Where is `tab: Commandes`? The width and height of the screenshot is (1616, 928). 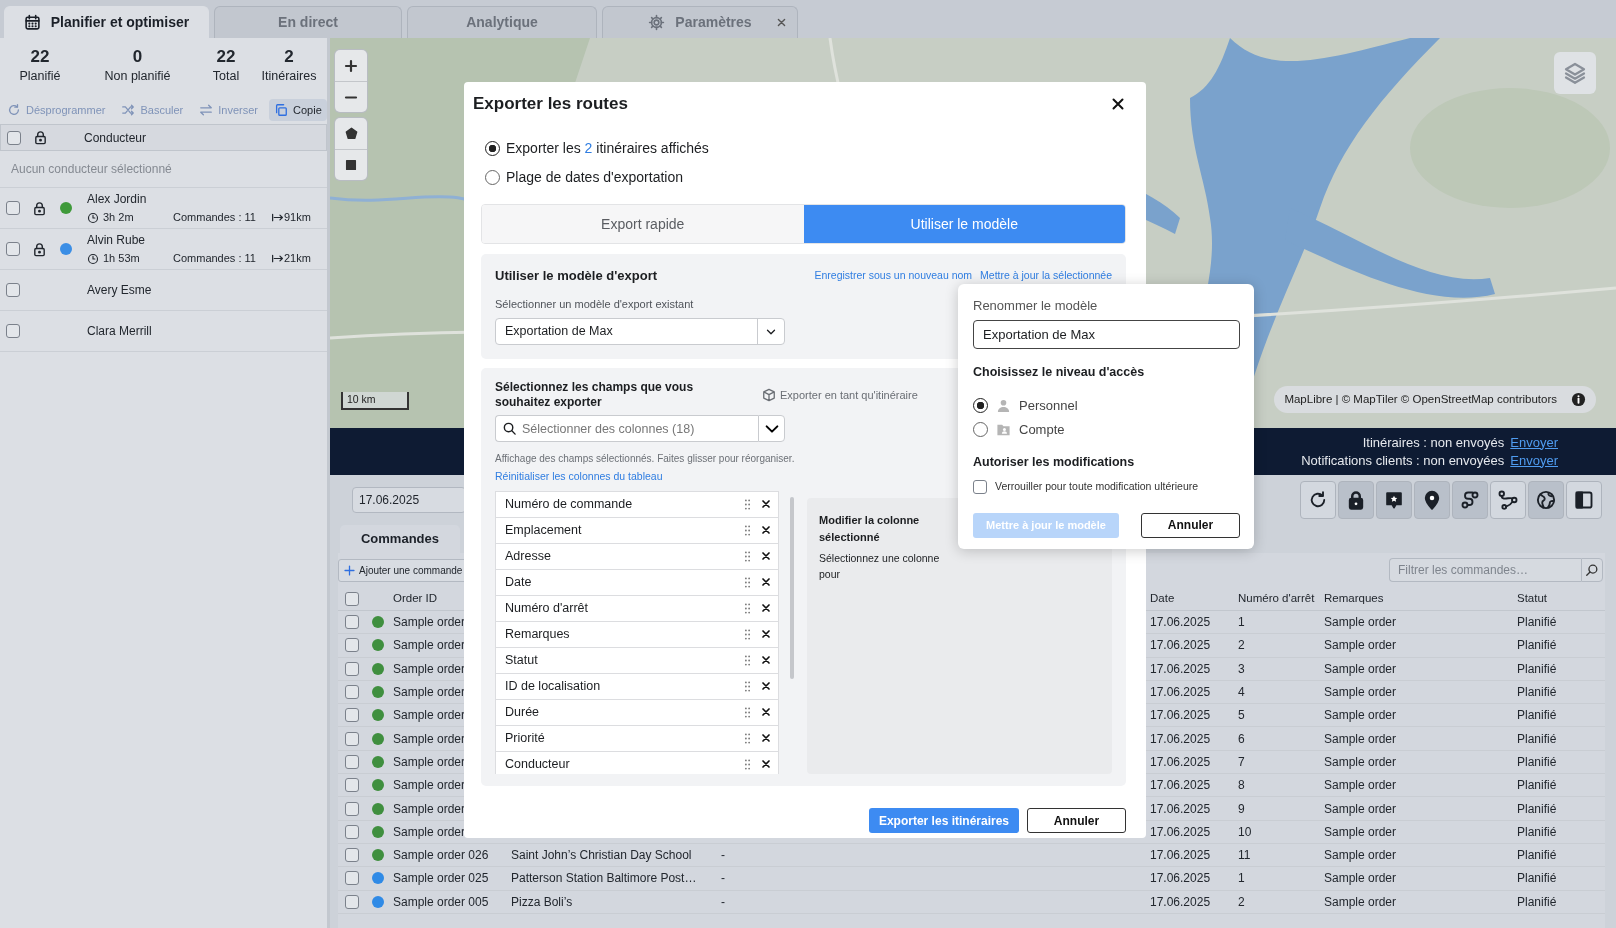 tab: Commandes is located at coordinates (400, 539).